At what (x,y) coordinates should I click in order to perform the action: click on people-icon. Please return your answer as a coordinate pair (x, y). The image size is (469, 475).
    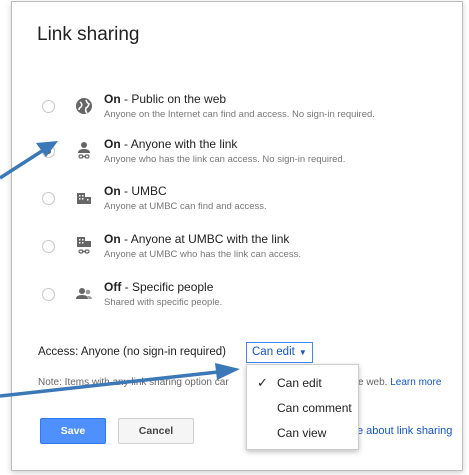
    Looking at the image, I should click on (84, 294).